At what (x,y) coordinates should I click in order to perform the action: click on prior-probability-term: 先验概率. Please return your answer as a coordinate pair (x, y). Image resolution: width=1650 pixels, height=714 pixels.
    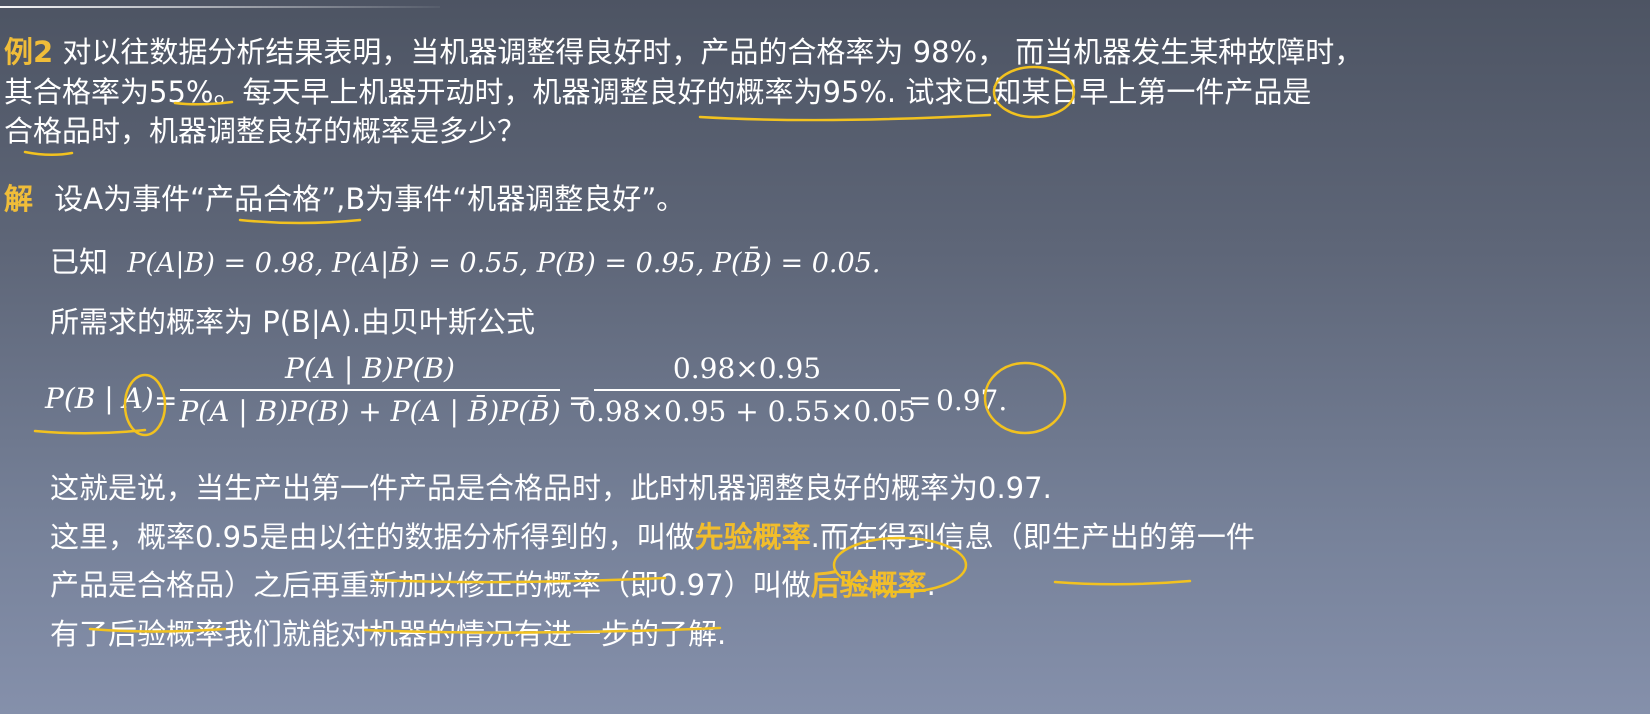
    Looking at the image, I should click on (752, 537).